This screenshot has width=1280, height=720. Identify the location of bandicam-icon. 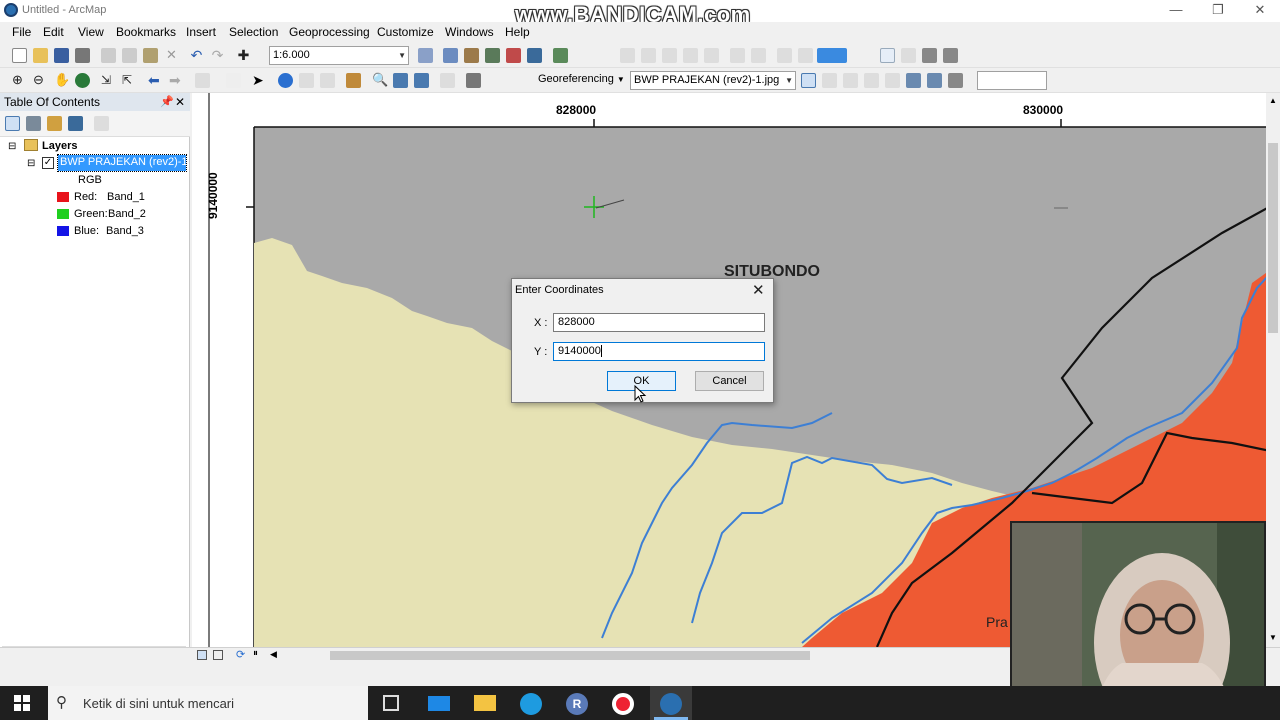
(623, 704).